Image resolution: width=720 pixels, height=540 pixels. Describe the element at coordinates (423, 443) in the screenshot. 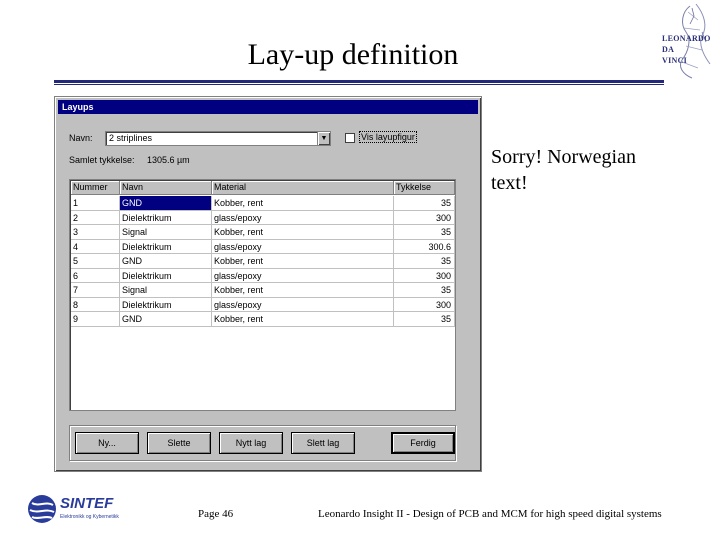

I see `done-button: Ferdig` at that location.